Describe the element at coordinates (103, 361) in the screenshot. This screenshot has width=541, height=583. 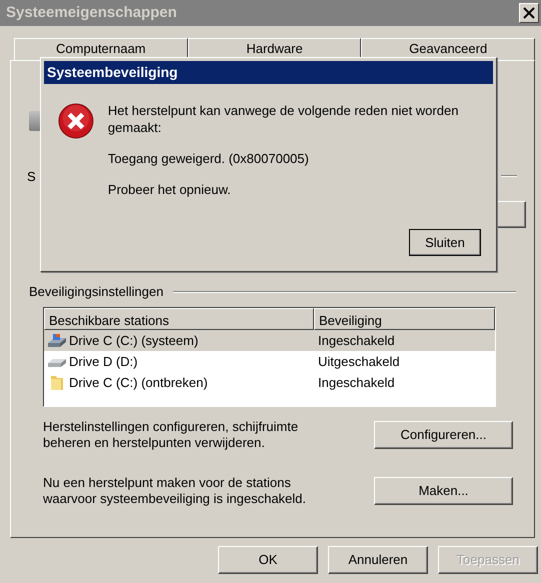
I see `drive-name: Drive D (D:)` at that location.